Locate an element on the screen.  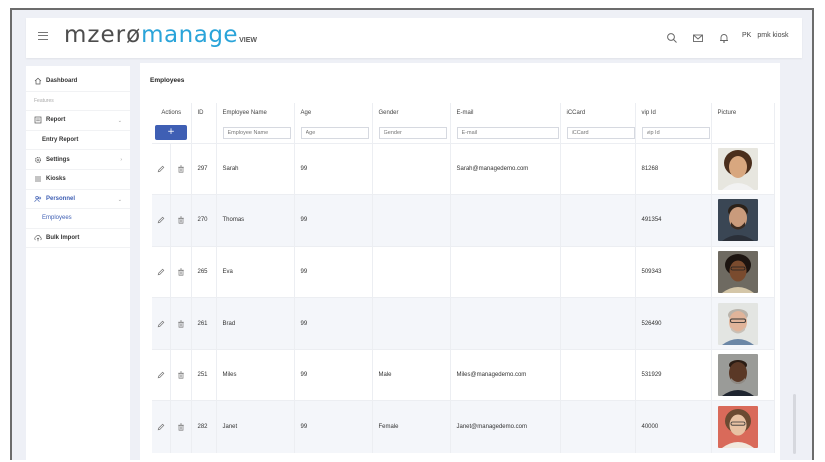
column-header-email: E-mail is located at coordinates (505, 113).